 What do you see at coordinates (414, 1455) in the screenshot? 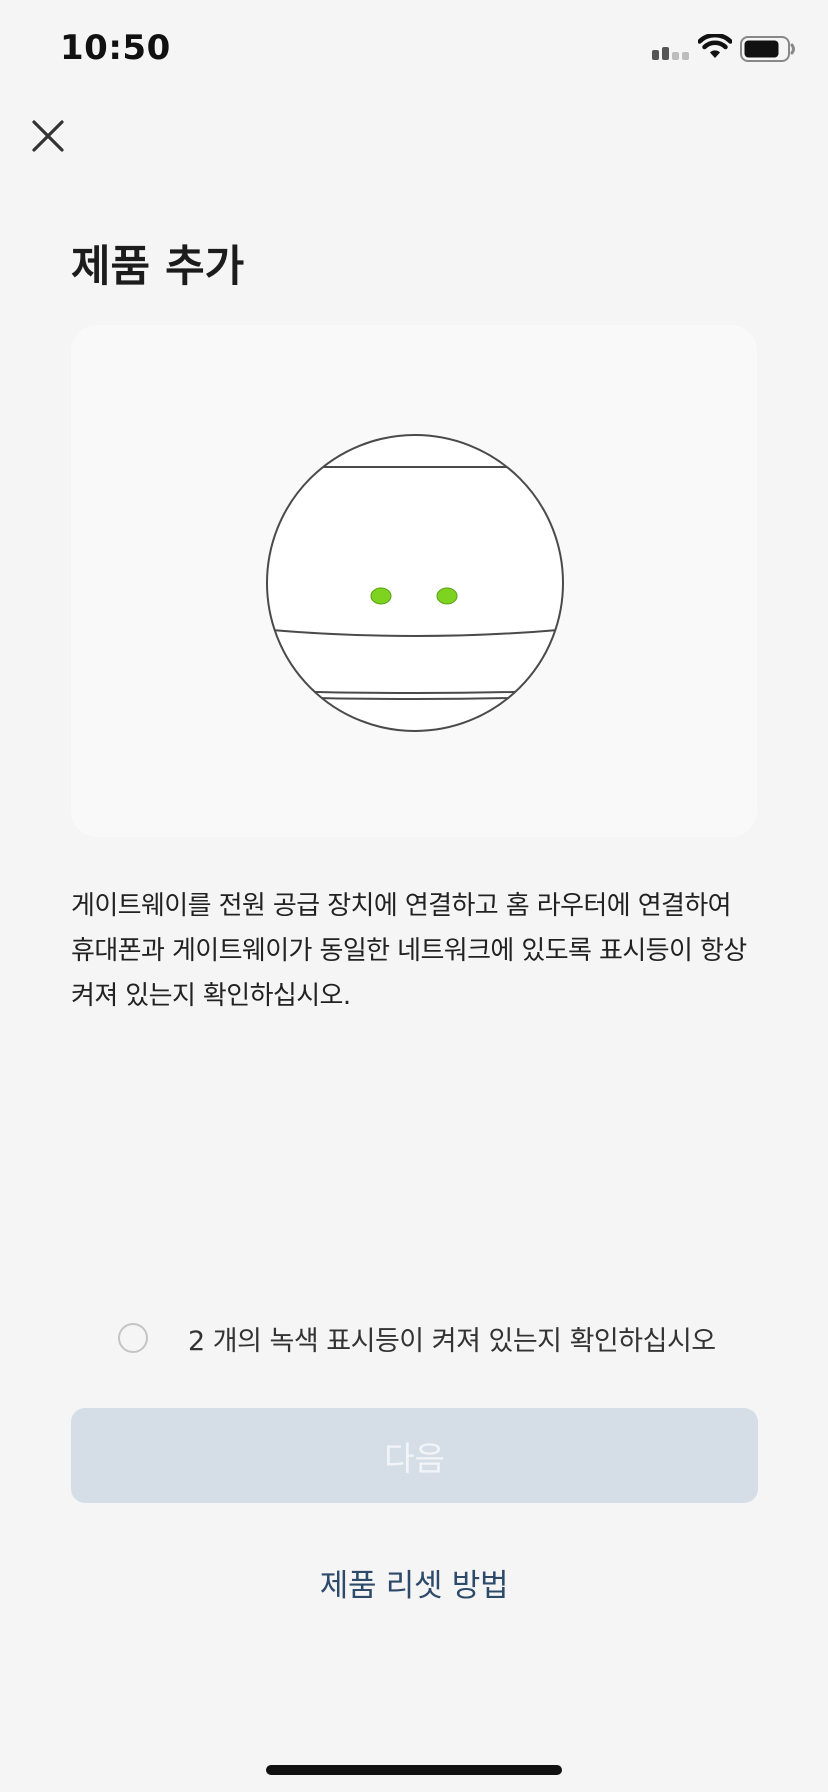
I see `next-button: 다음` at bounding box center [414, 1455].